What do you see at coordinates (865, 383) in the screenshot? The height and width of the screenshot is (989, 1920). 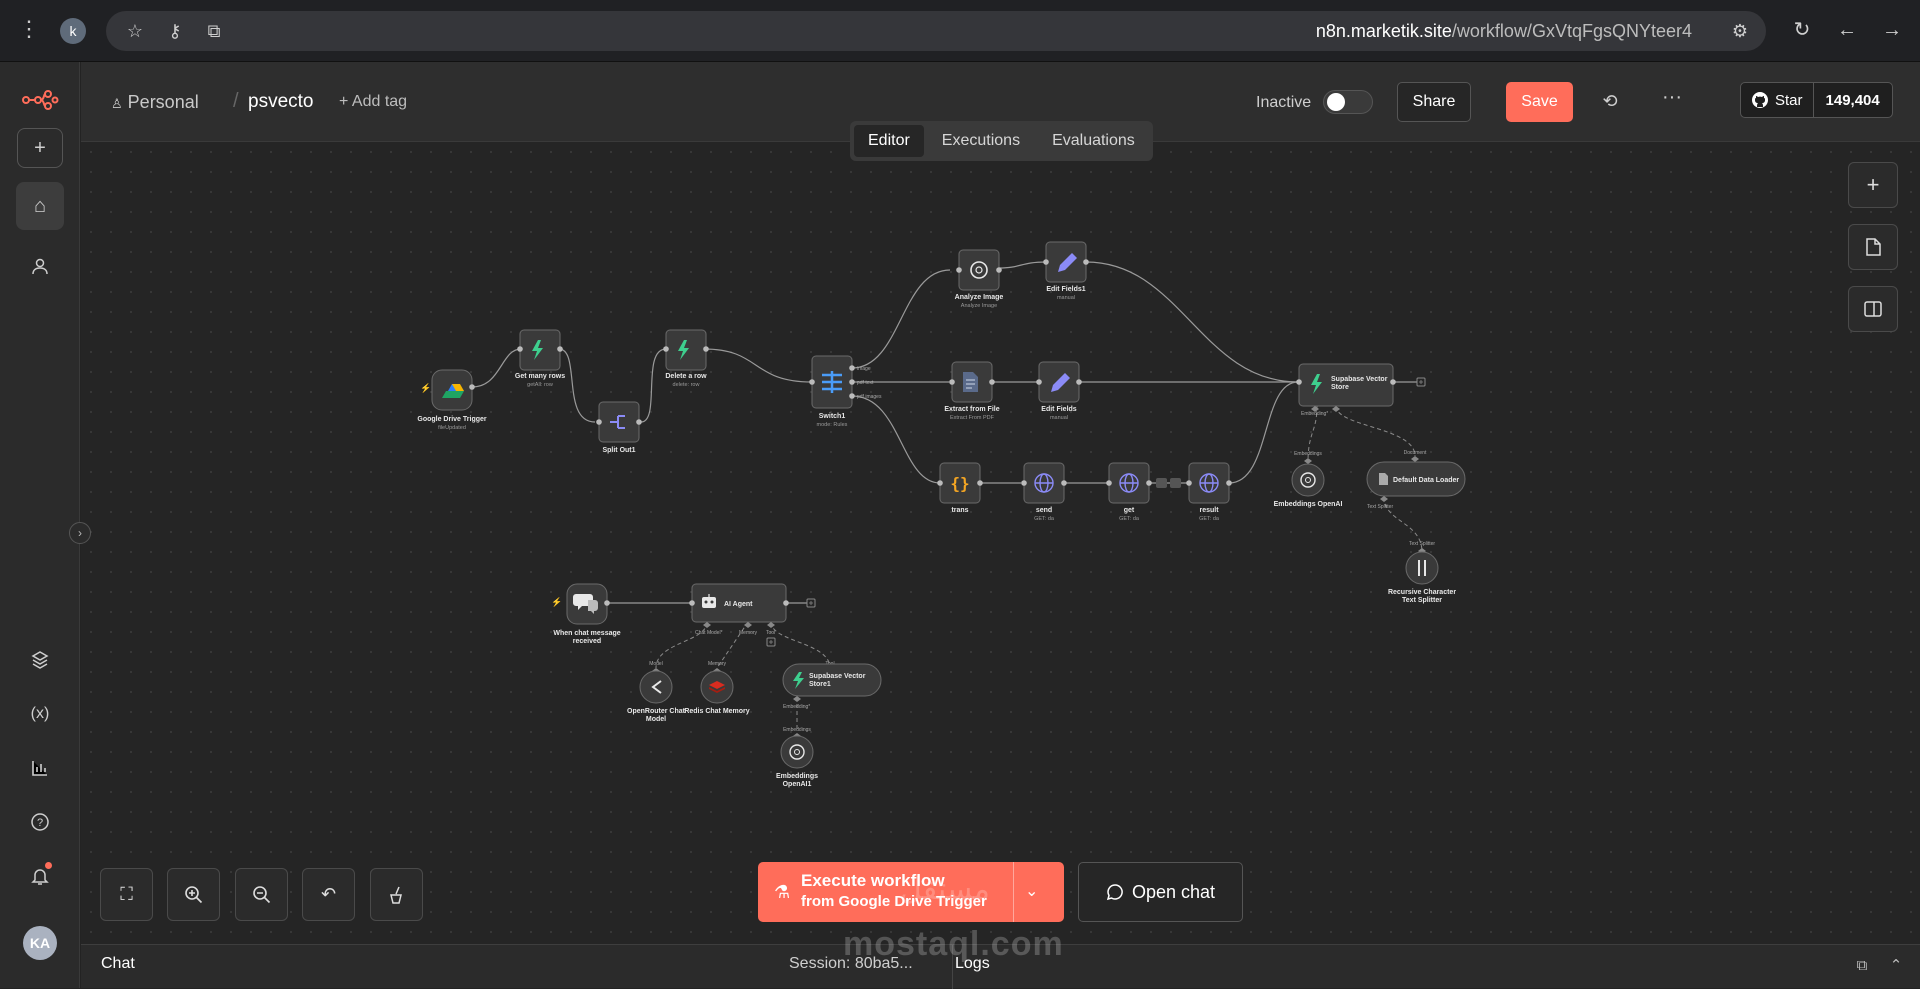 I see `switch-output-label: pdf text` at bounding box center [865, 383].